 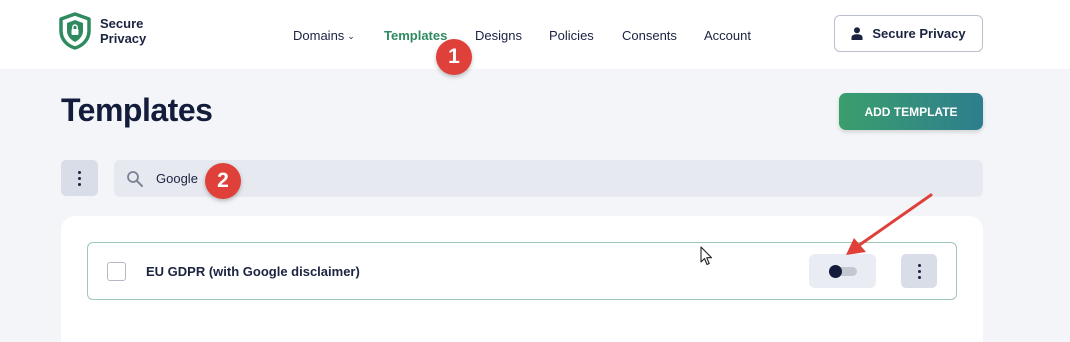 I want to click on chevron-down-icon: ⌄, so click(x=351, y=36).